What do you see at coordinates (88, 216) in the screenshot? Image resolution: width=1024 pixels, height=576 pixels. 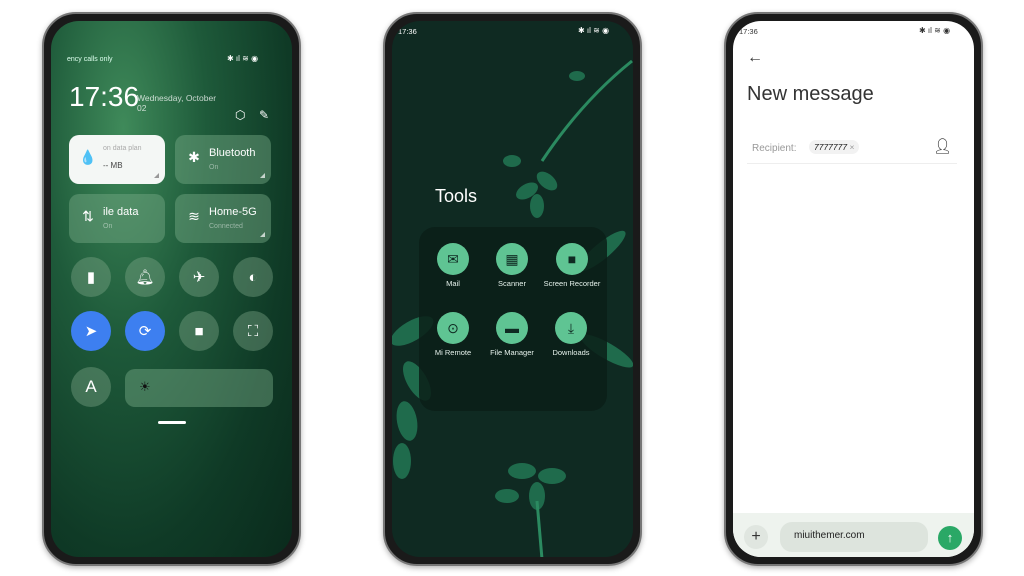 I see `mobile-data-icon: ⇅` at bounding box center [88, 216].